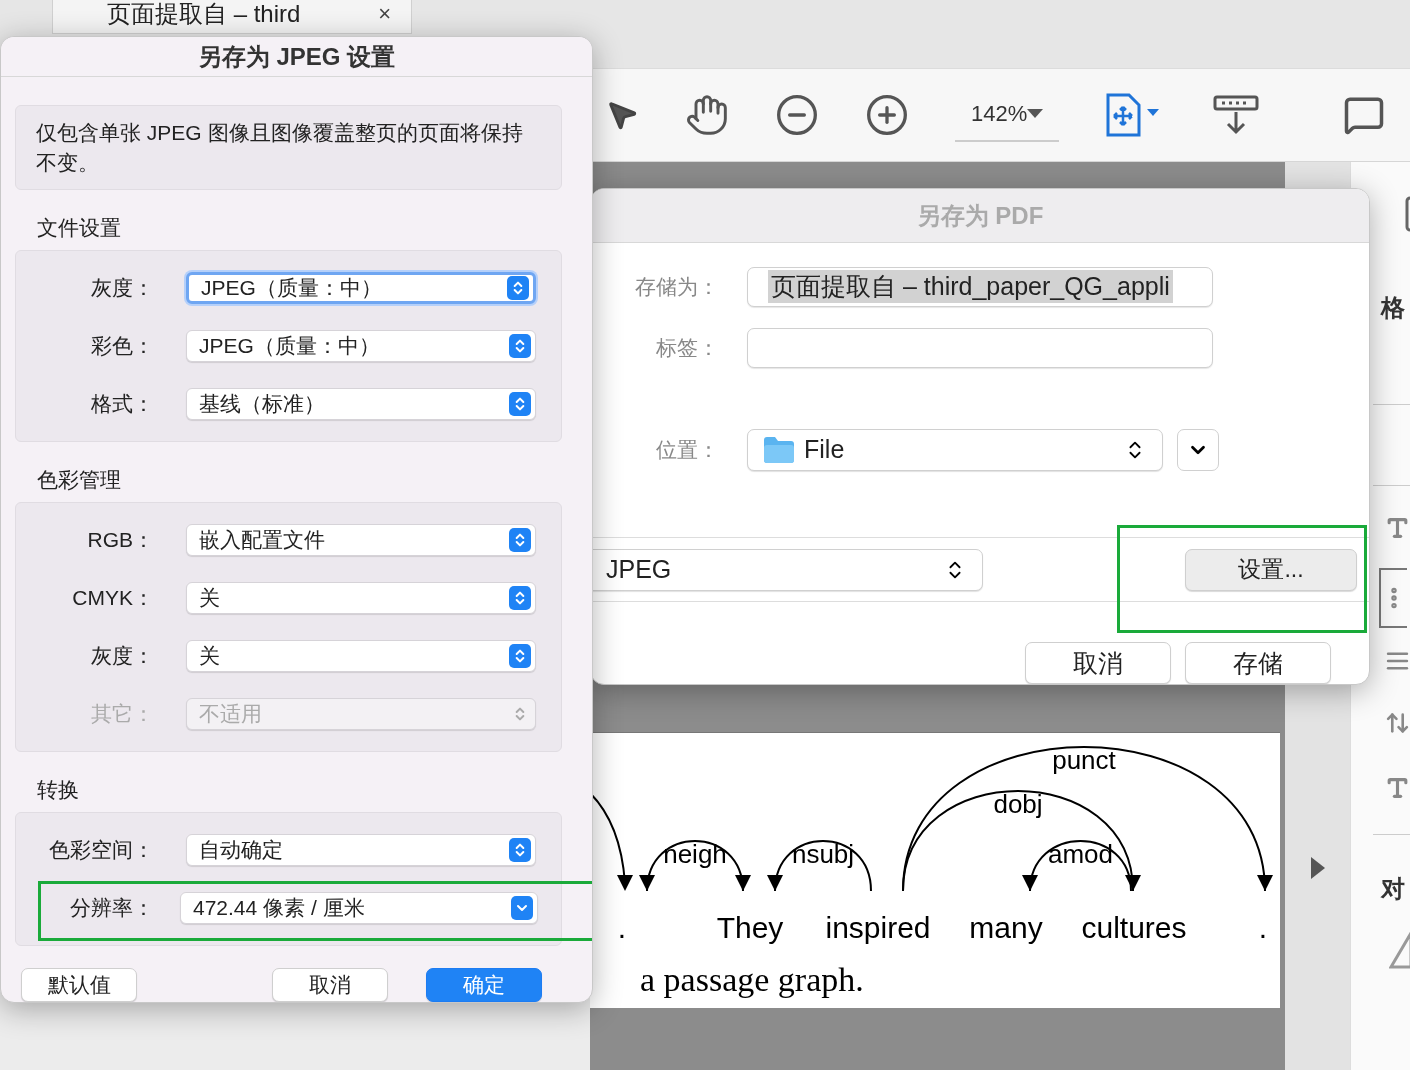 This screenshot has height=1070, width=1410. Describe the element at coordinates (79, 985) in the screenshot. I see `dialog-button: 默认值` at that location.